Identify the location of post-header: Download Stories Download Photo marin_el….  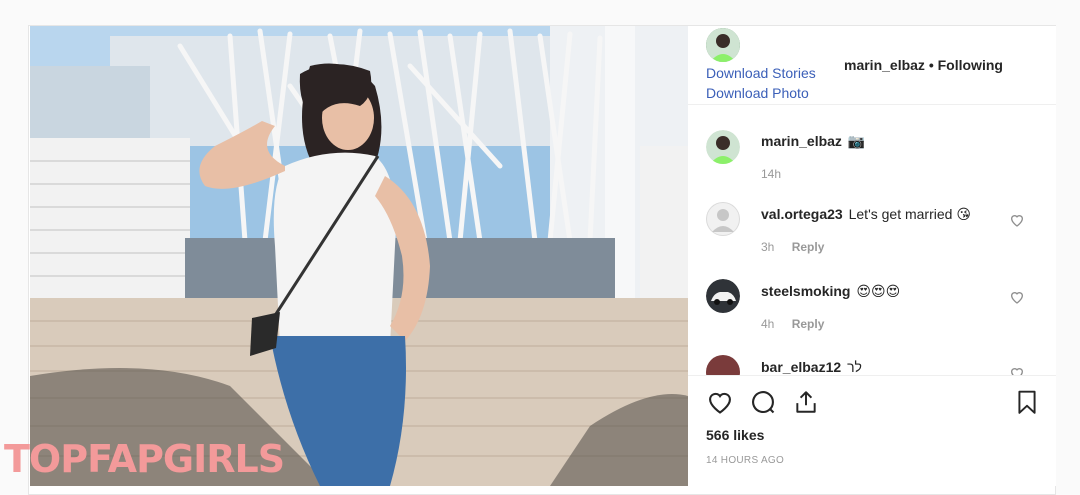
(872, 65).